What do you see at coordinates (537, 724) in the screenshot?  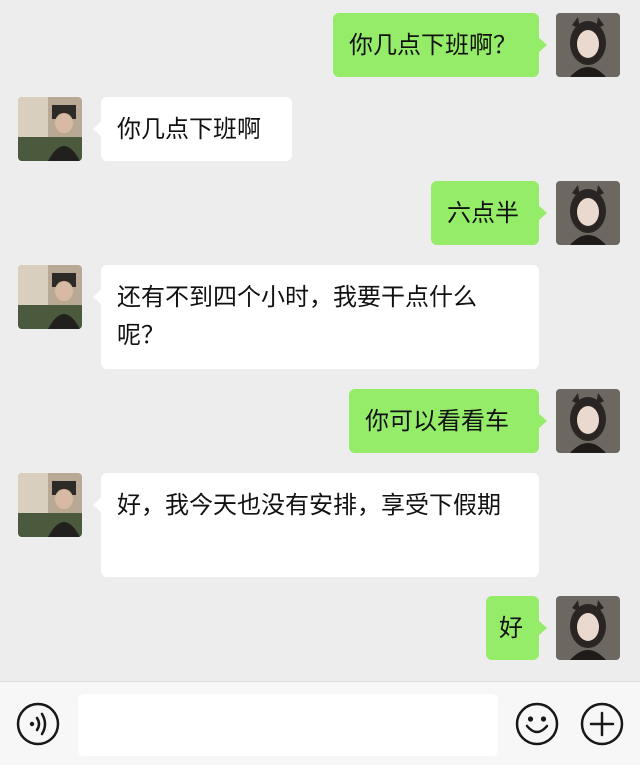 I see `emoji-icon` at bounding box center [537, 724].